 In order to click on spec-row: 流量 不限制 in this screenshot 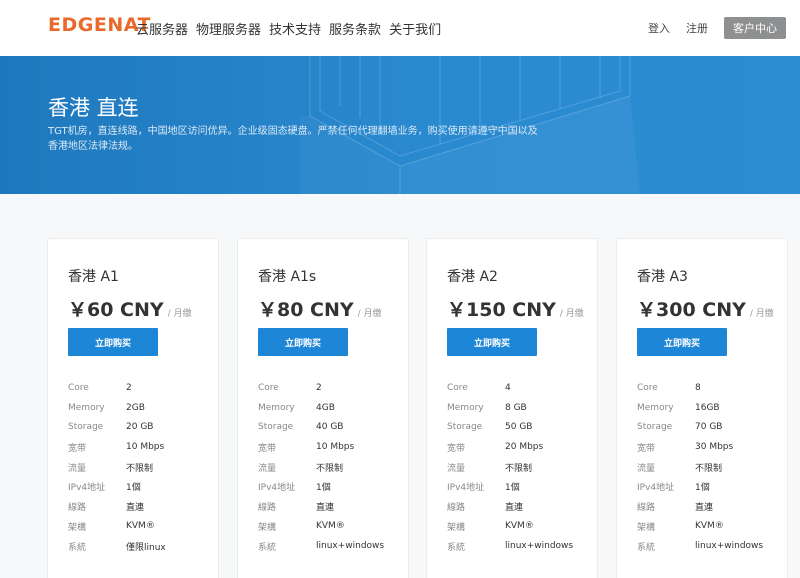, I will do `click(700, 467)`.